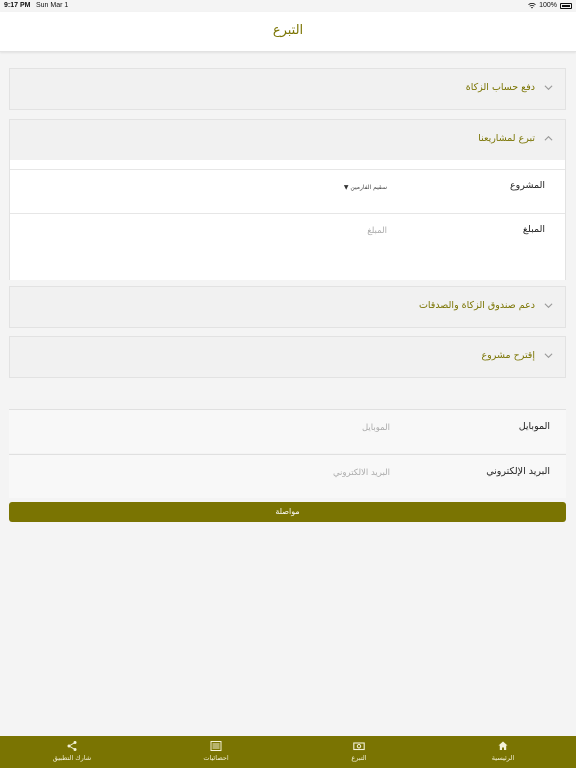 Image resolution: width=576 pixels, height=768 pixels. I want to click on top-header: التبرع, so click(288, 32).